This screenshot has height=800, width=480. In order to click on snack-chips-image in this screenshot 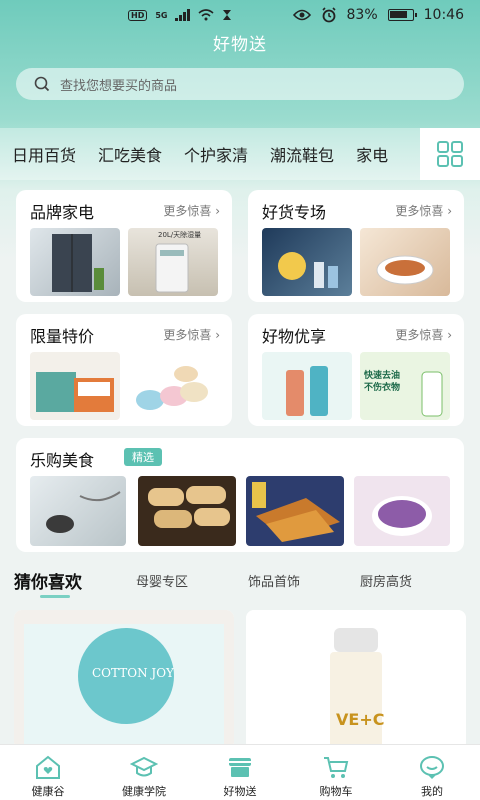, I will do `click(295, 511)`.